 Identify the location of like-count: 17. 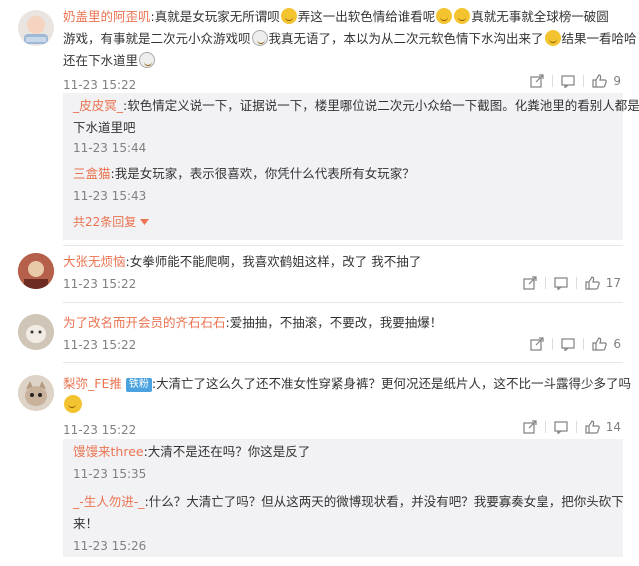
(613, 283).